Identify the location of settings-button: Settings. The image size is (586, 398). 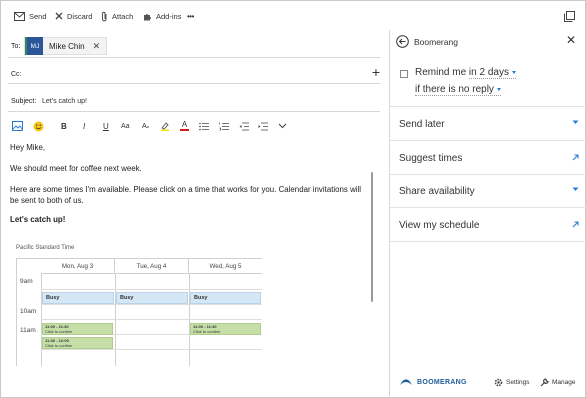
(512, 382).